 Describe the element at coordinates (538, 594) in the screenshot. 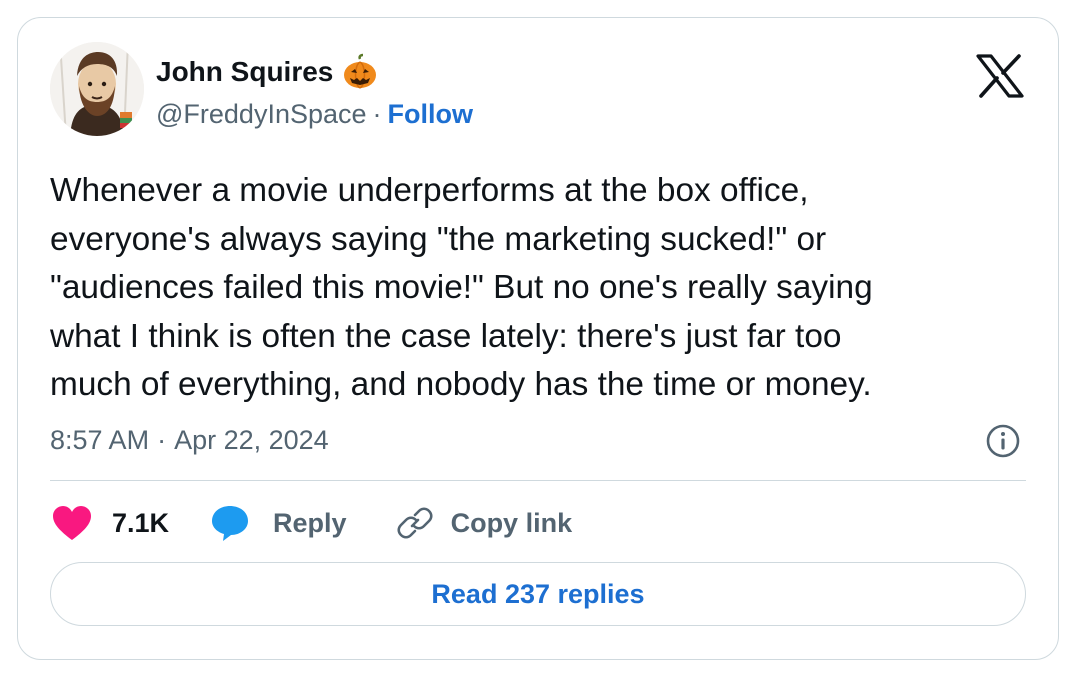

I see `read-replies-button: Read 237 replies` at that location.